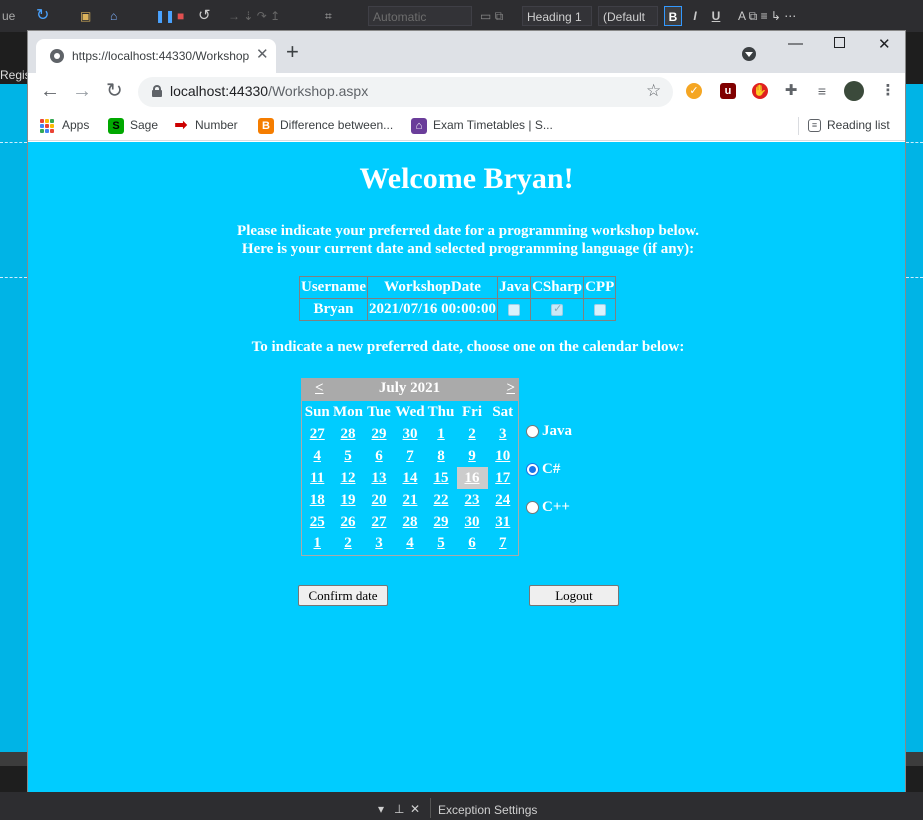 The image size is (923, 820). Describe the element at coordinates (85, 16) in the screenshot. I see `folder-icon: ▣` at that location.